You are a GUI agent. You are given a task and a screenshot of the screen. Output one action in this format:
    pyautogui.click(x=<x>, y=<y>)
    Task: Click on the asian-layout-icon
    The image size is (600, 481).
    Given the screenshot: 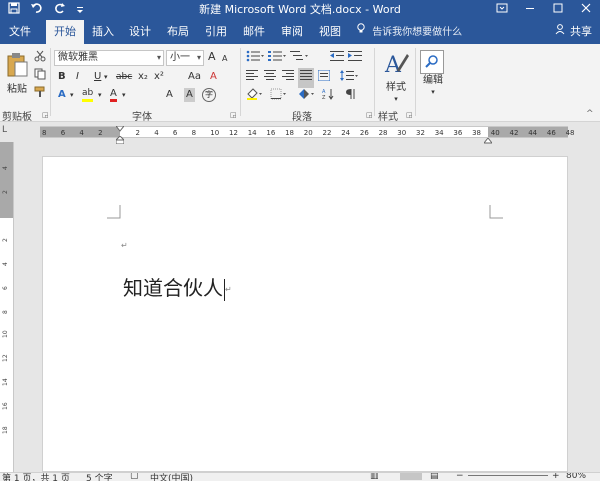 What is the action you would take?
    pyautogui.click(x=307, y=96)
    